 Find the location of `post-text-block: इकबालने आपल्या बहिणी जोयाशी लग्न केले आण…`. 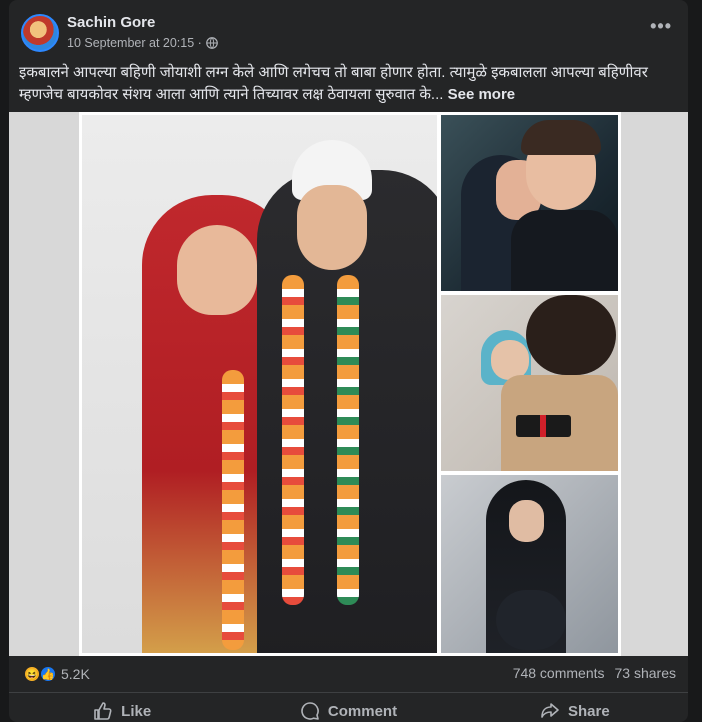

post-text-block: इकबालने आपल्या बहिणी जोयाशी लग्न केले आण… is located at coordinates (344, 84).